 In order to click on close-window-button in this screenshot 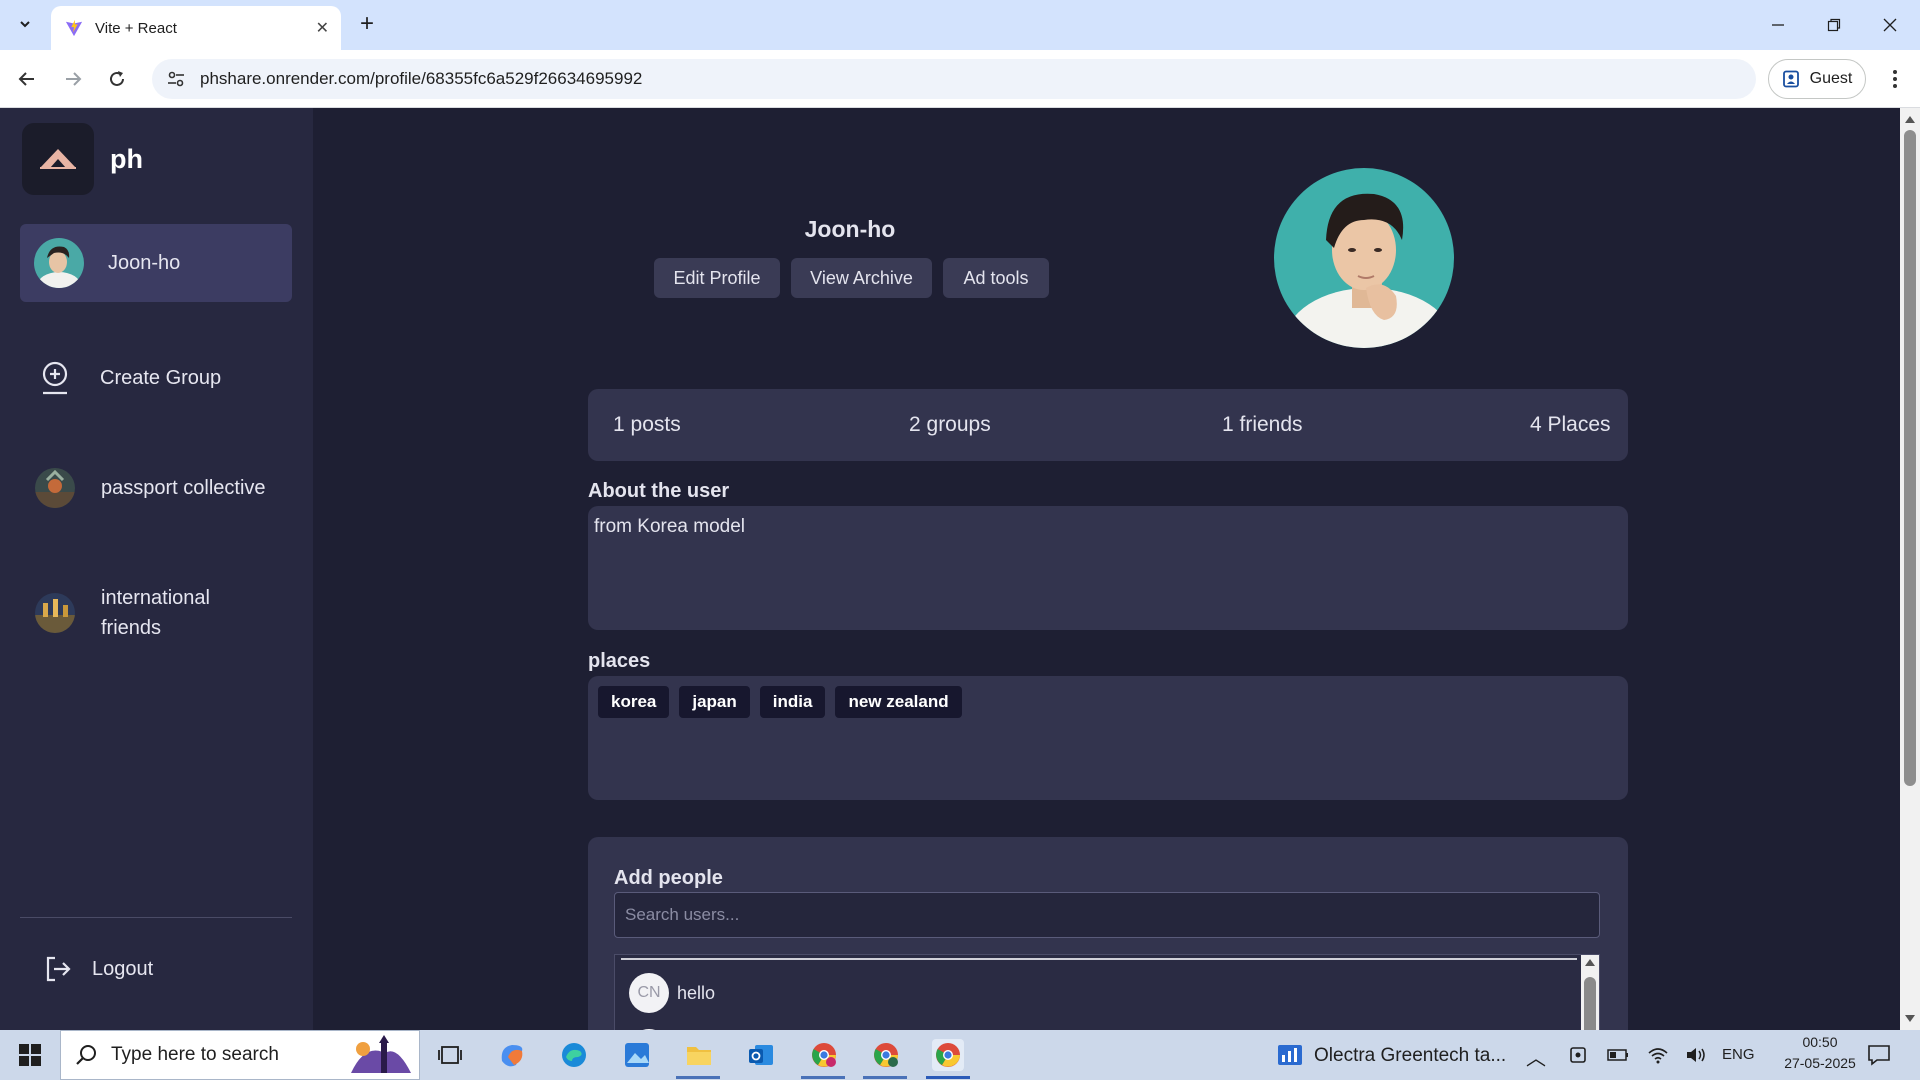, I will do `click(1890, 25)`.